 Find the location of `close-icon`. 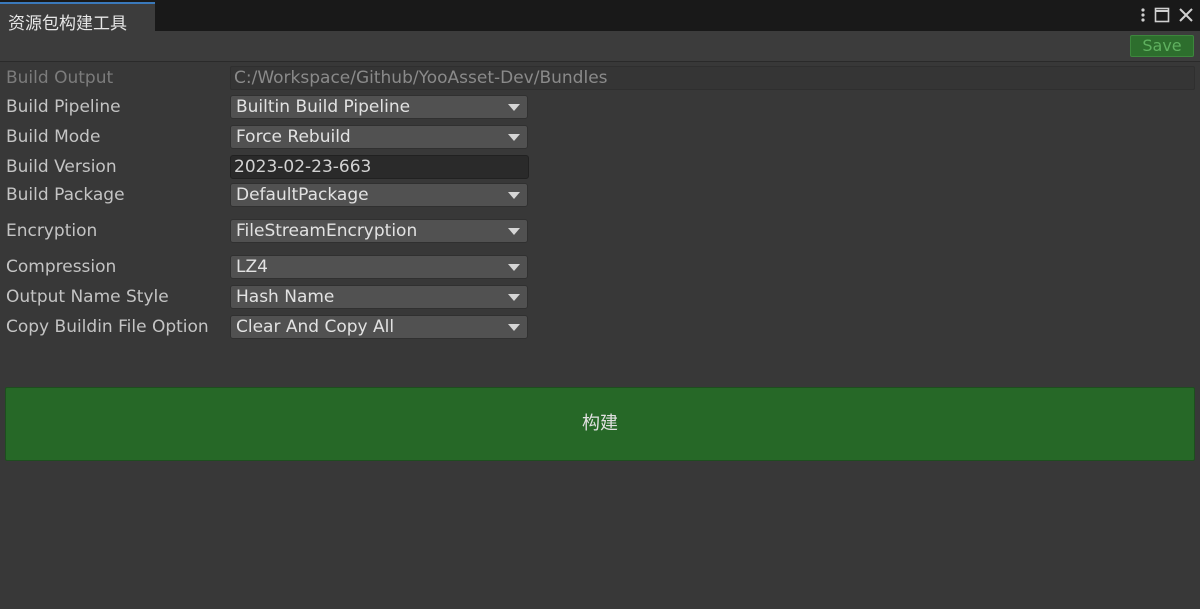

close-icon is located at coordinates (1186, 15).